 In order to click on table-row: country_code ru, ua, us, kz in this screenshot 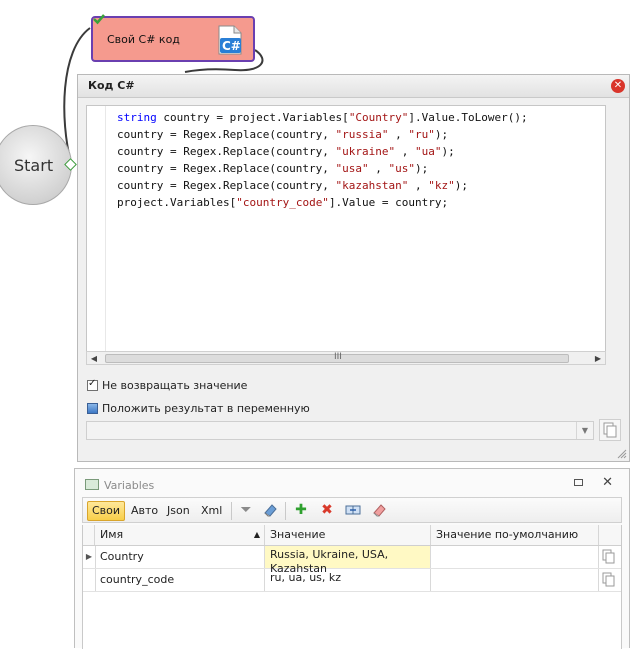, I will do `click(352, 580)`.